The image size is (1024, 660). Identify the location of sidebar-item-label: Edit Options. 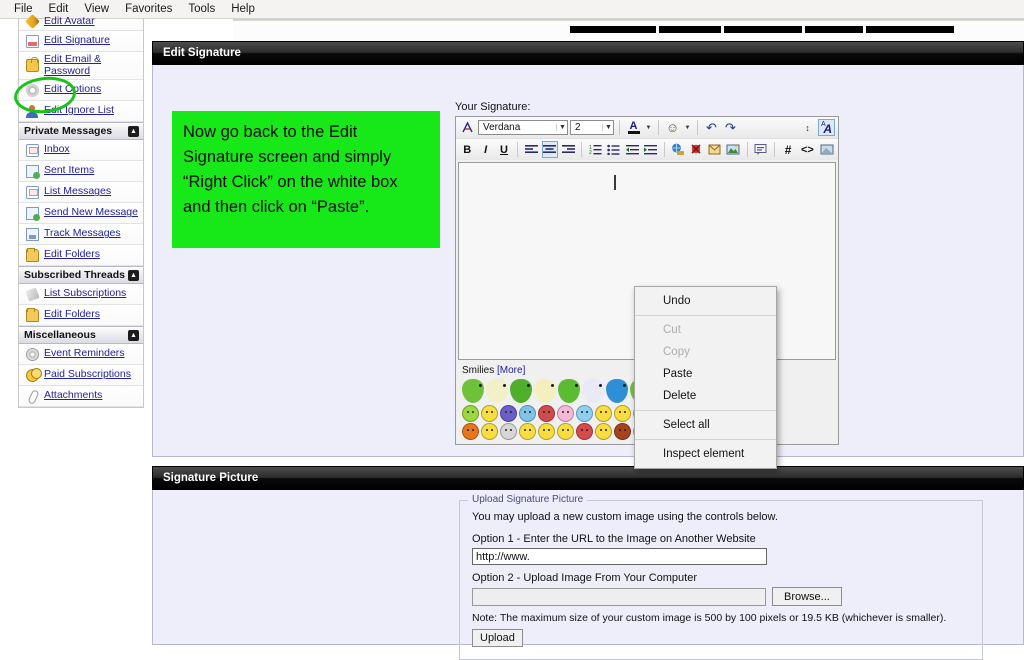
(72, 90).